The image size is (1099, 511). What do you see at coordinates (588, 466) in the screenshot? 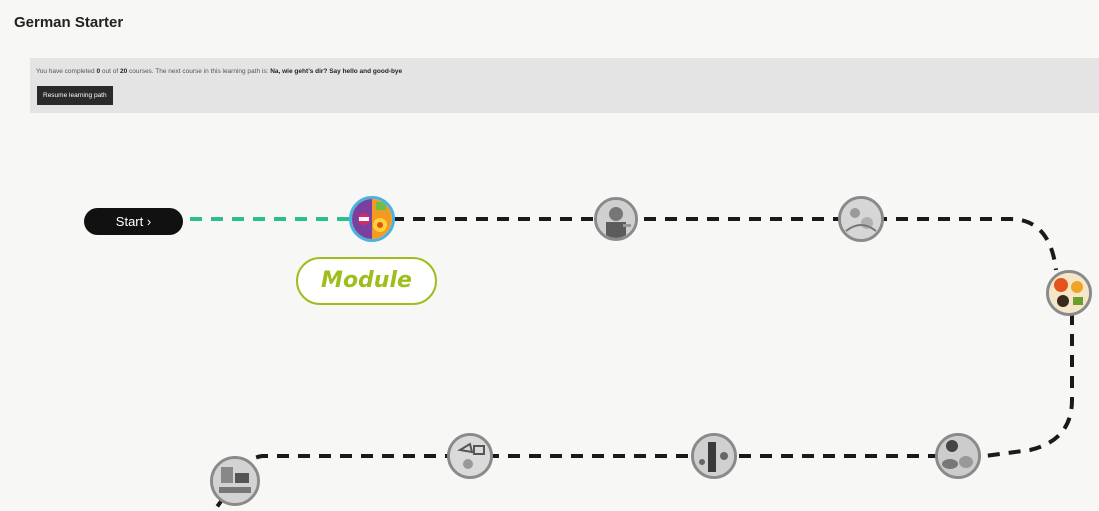
I see `path-segment-bottom` at bounding box center [588, 466].